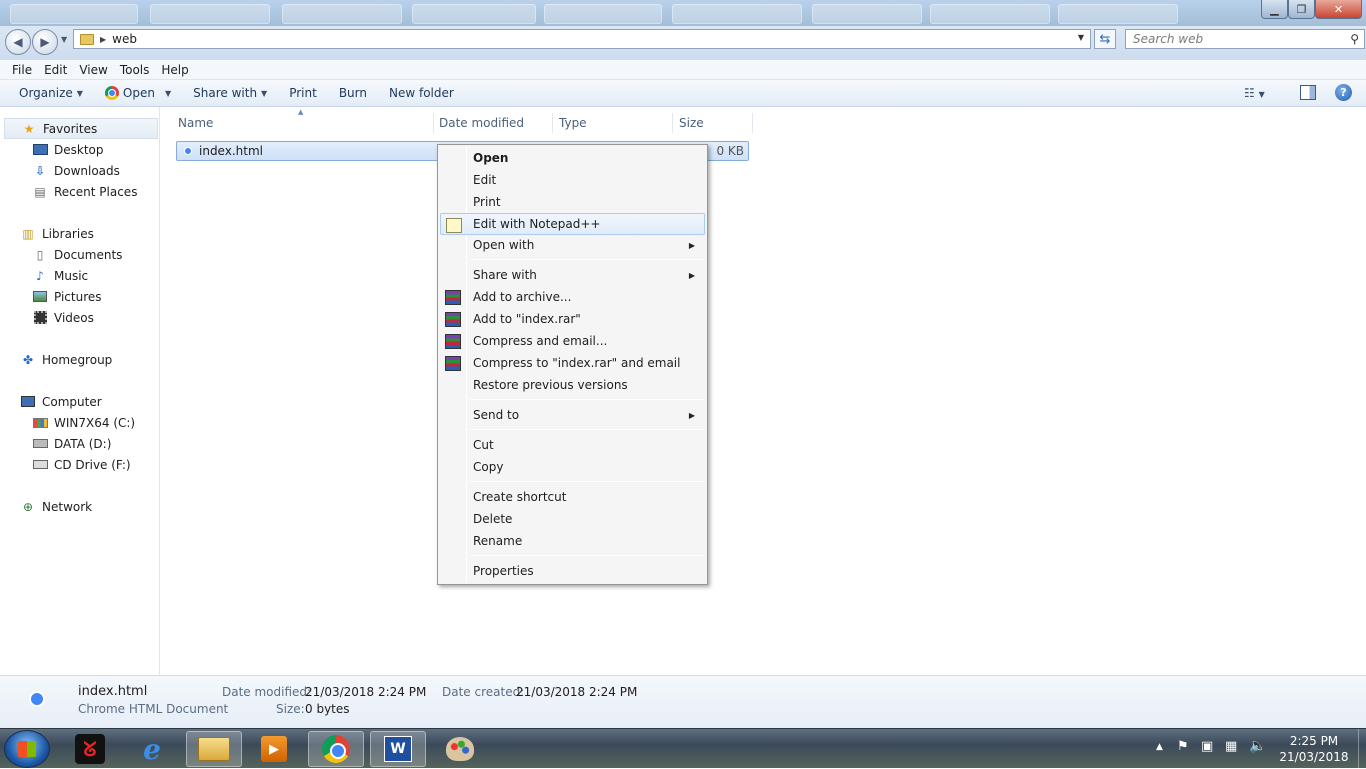 Image resolution: width=1366 pixels, height=769 pixels. What do you see at coordinates (79, 191) in the screenshot?
I see `nav-recent-places: ▤ Recent Places` at bounding box center [79, 191].